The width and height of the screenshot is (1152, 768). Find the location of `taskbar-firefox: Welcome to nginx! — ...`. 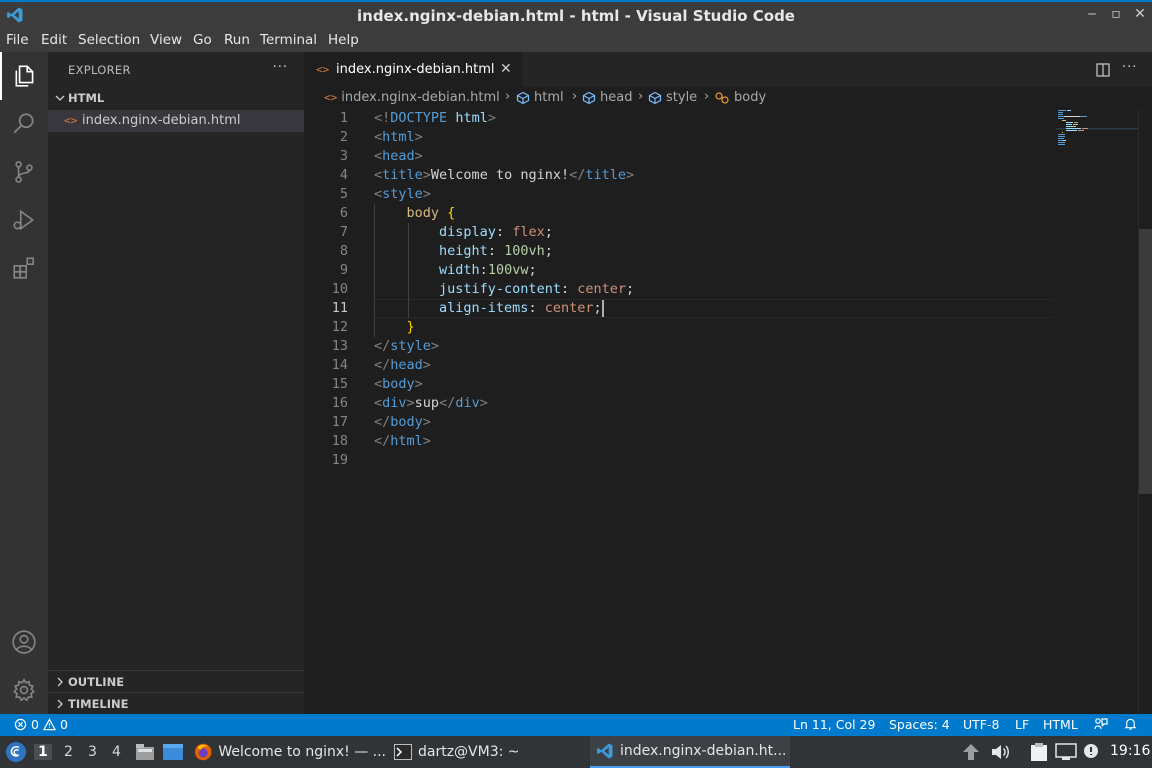

taskbar-firefox: Welcome to nginx! — ... is located at coordinates (290, 752).